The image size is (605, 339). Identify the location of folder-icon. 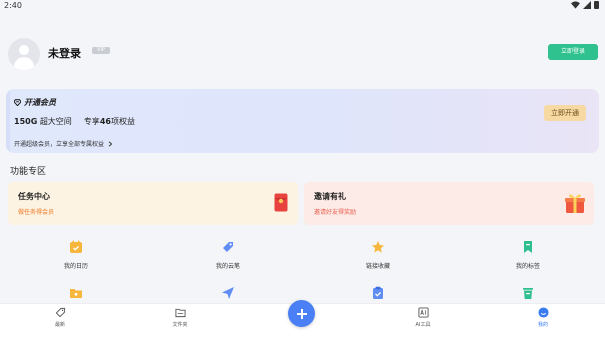
(76, 293).